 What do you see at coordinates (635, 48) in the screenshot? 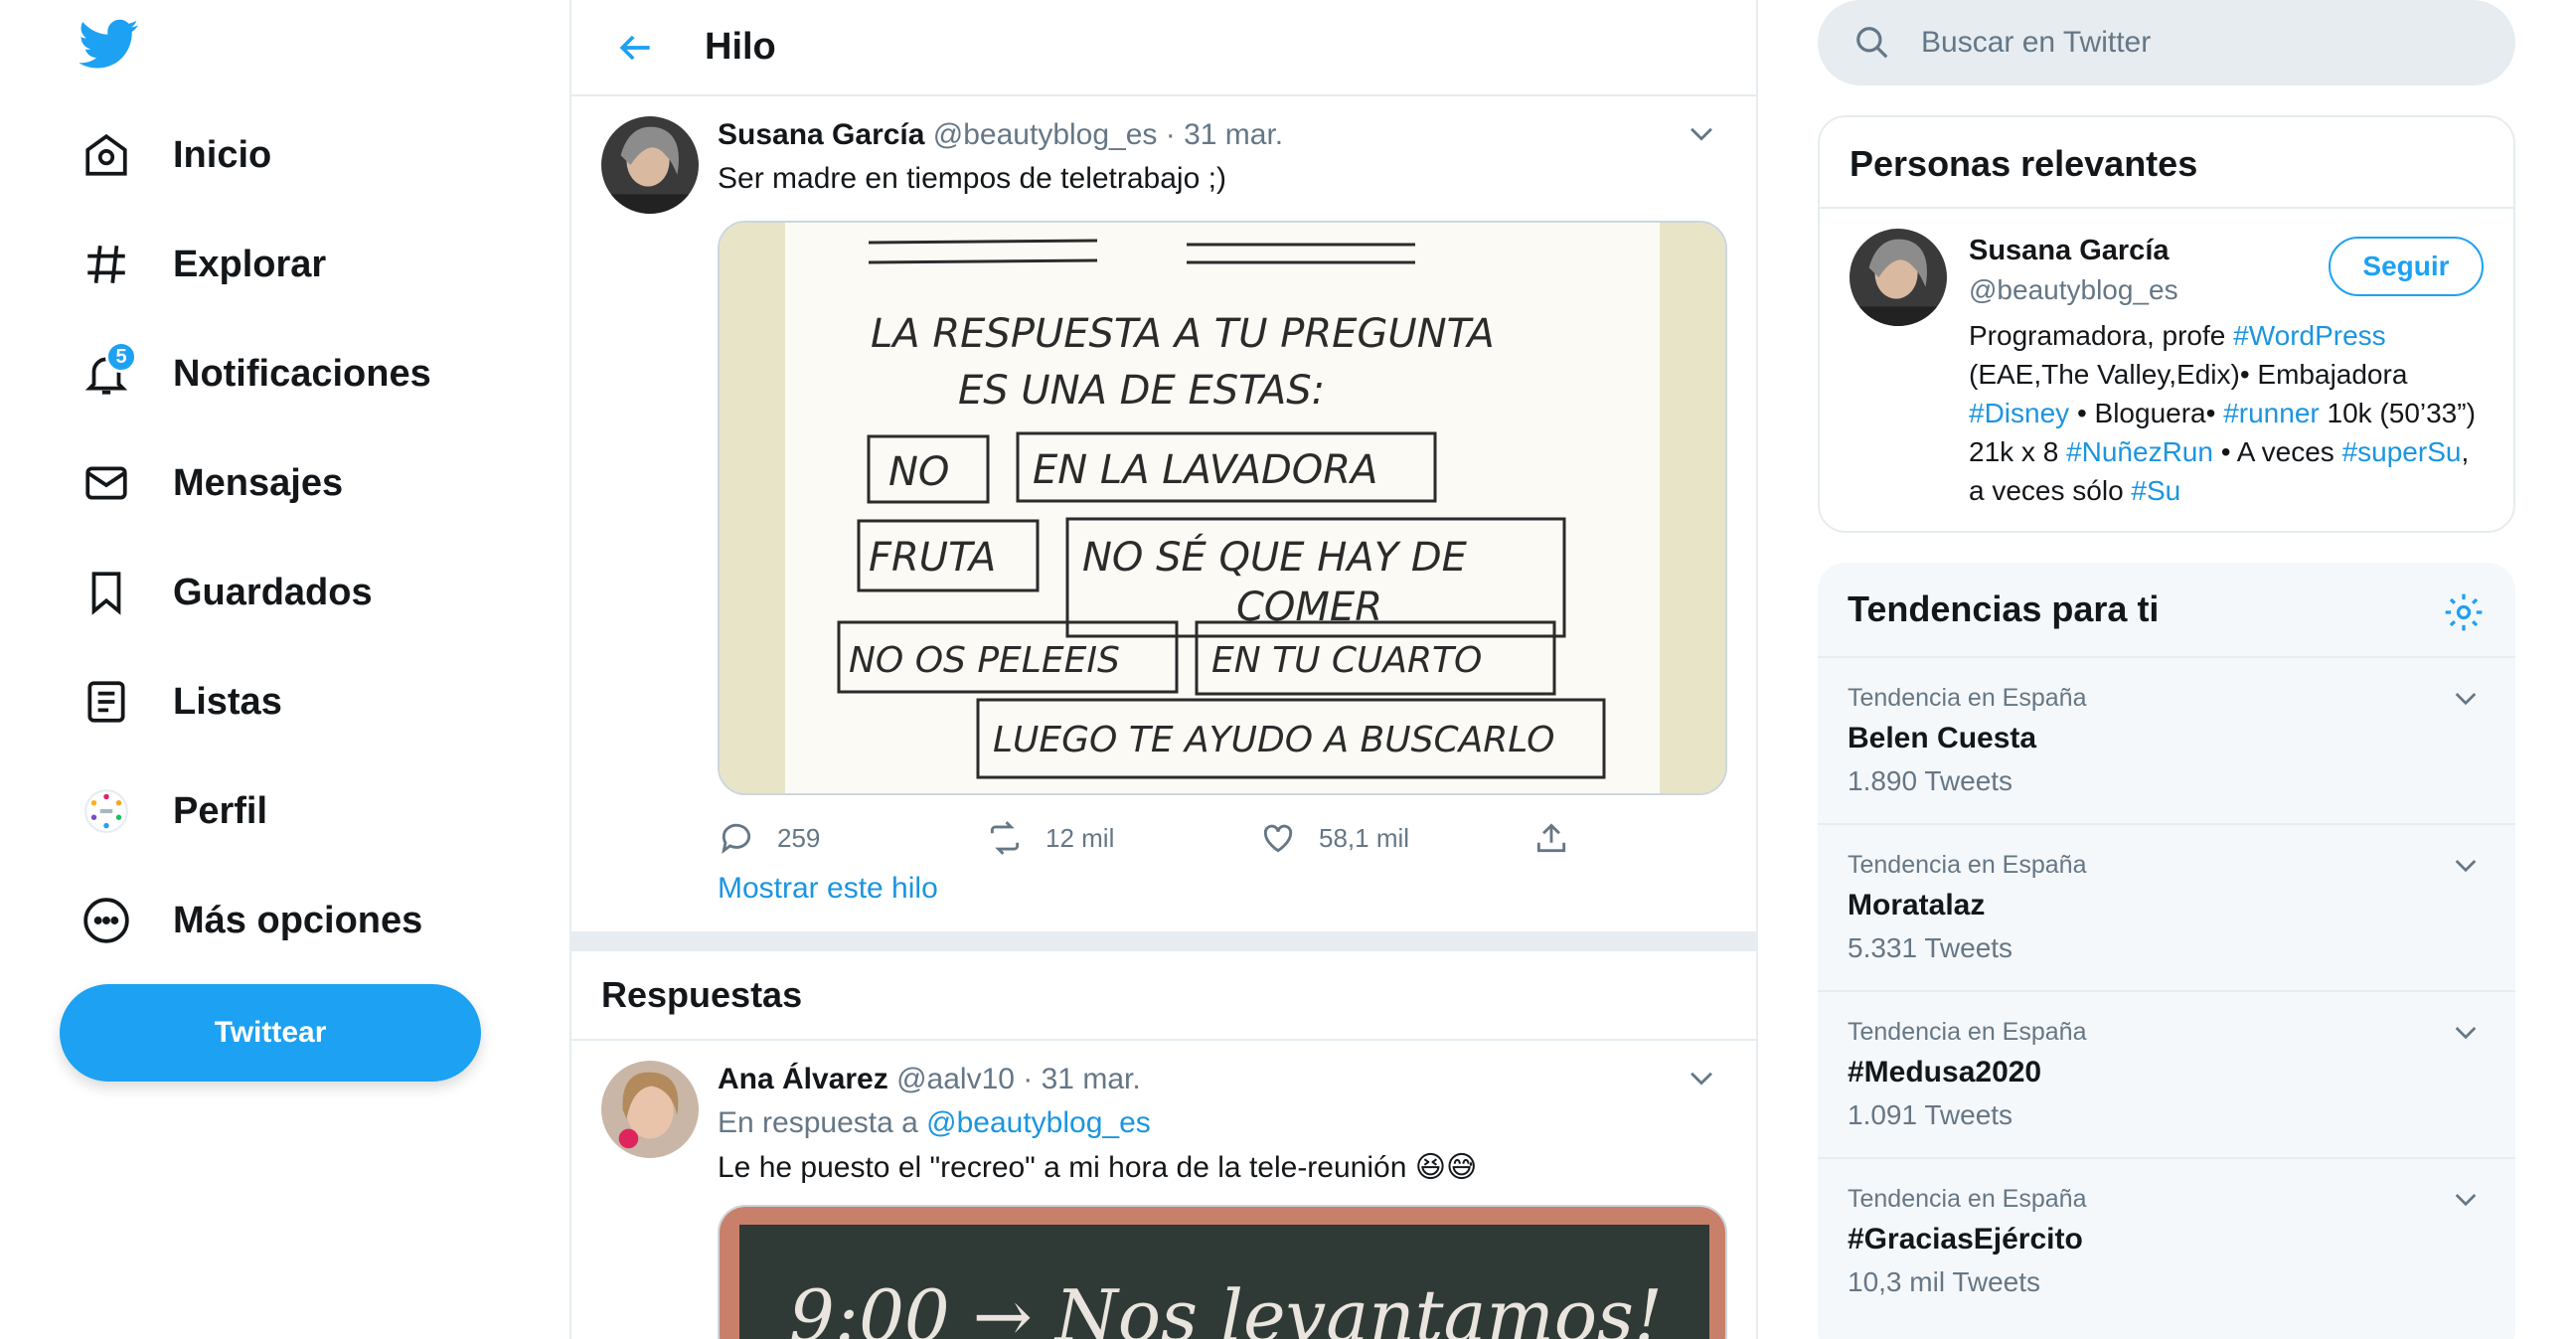
I see `back-arrow-icon` at bounding box center [635, 48].